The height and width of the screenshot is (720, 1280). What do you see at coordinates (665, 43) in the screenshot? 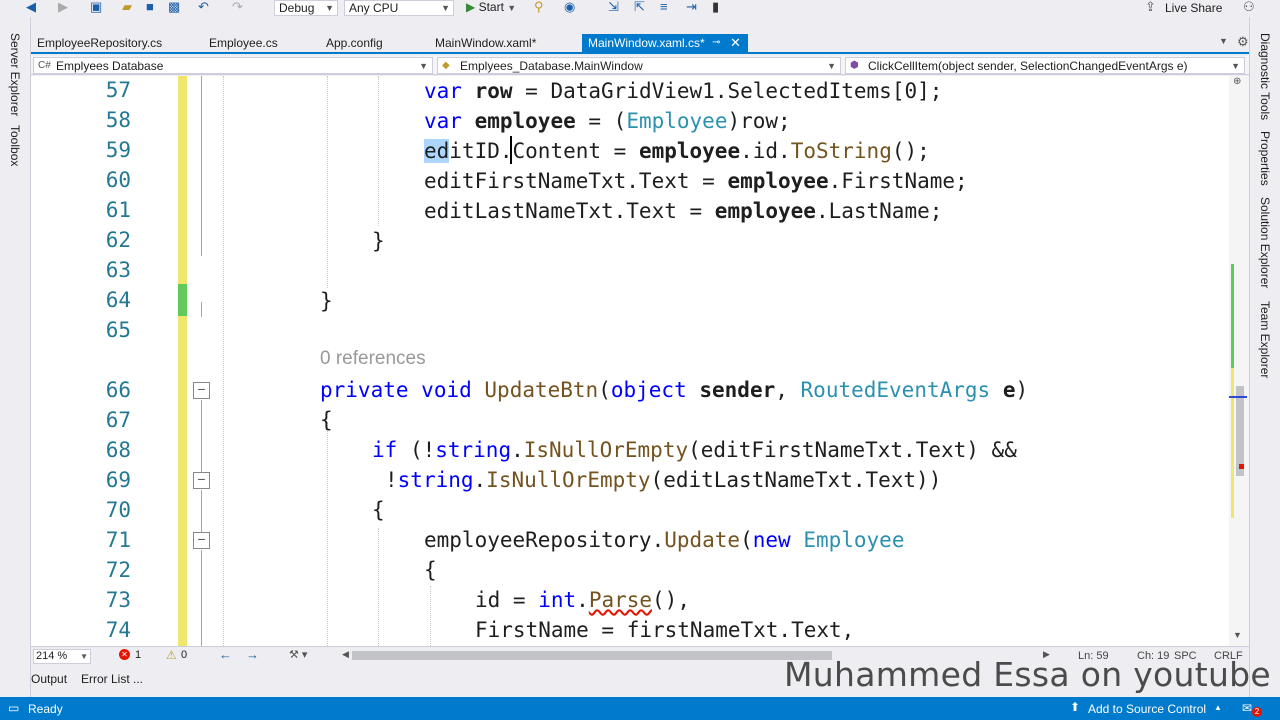
I see `tab-mainwindow-xaml-cs: MainWindow.xaml.cs* ⊸ ✕` at bounding box center [665, 43].